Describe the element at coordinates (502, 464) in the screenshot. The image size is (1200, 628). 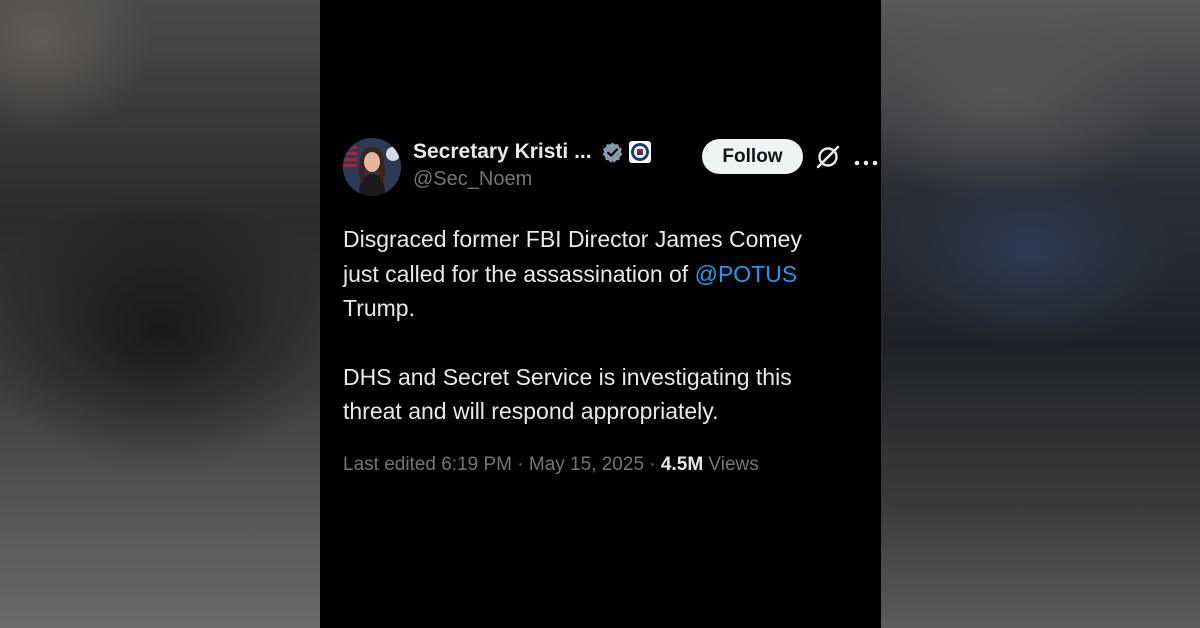
I see `edited-timestamp: Last edited 6:19 PM · May 15, 2025 ·` at that location.